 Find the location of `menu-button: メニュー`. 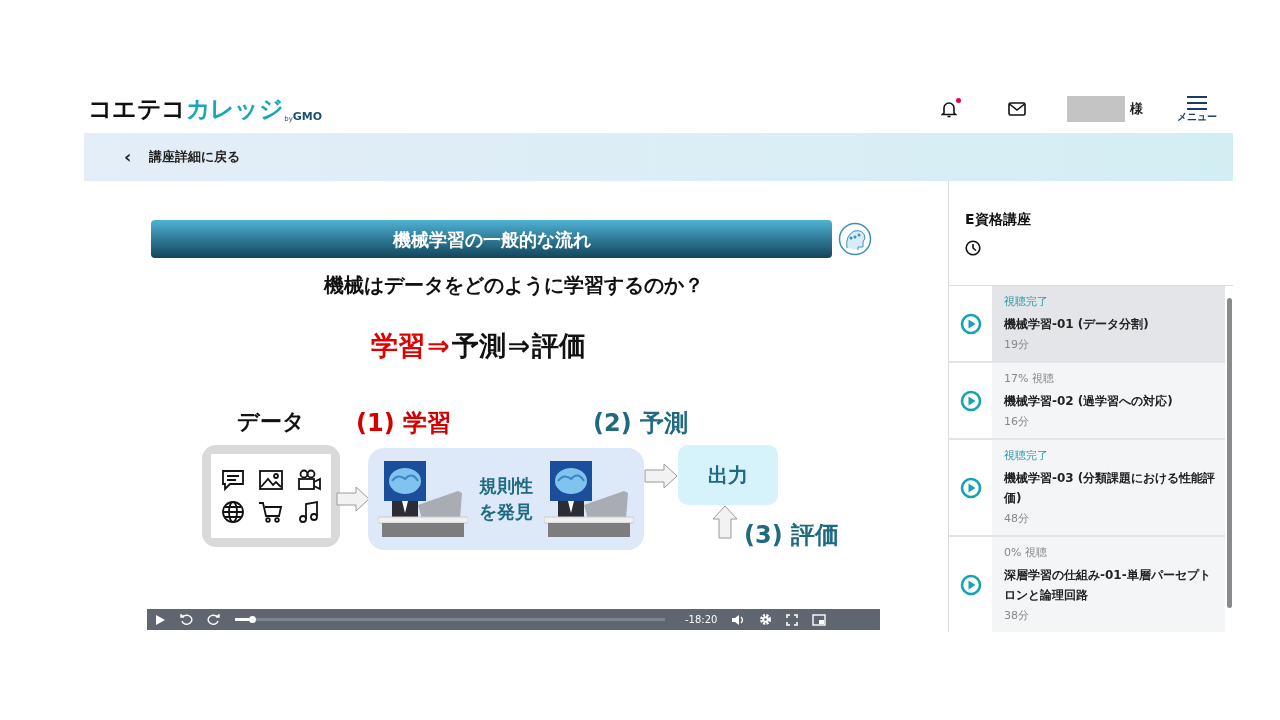

menu-button: メニュー is located at coordinates (1197, 109).